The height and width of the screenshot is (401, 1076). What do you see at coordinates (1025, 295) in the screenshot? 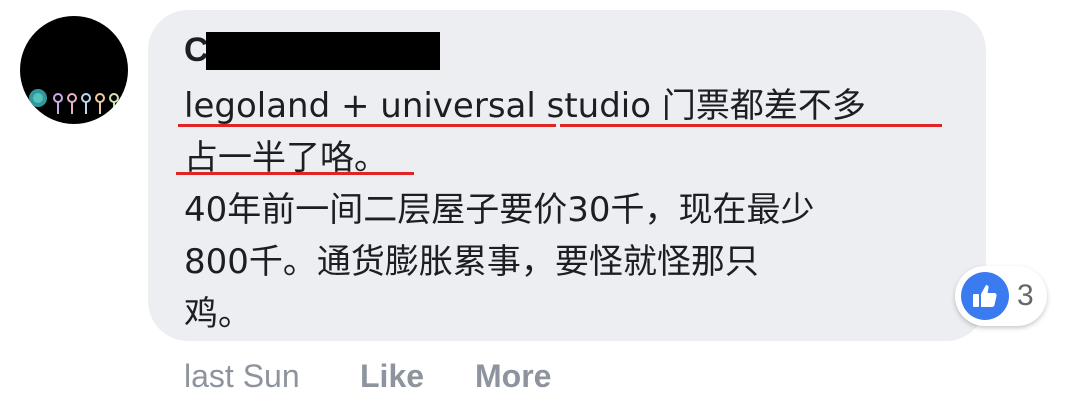
I see `reaction-count: 3` at bounding box center [1025, 295].